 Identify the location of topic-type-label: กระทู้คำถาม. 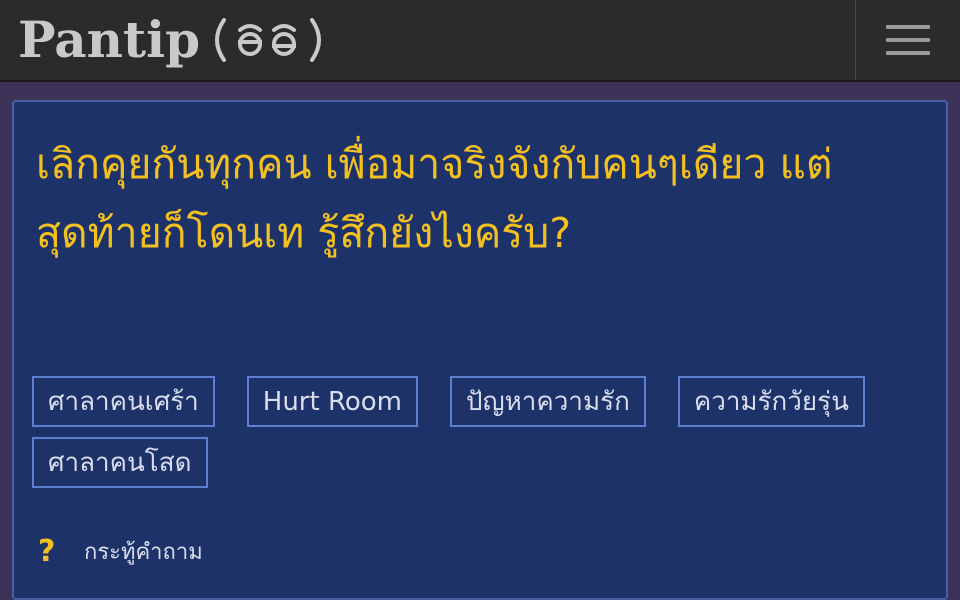
(143, 552).